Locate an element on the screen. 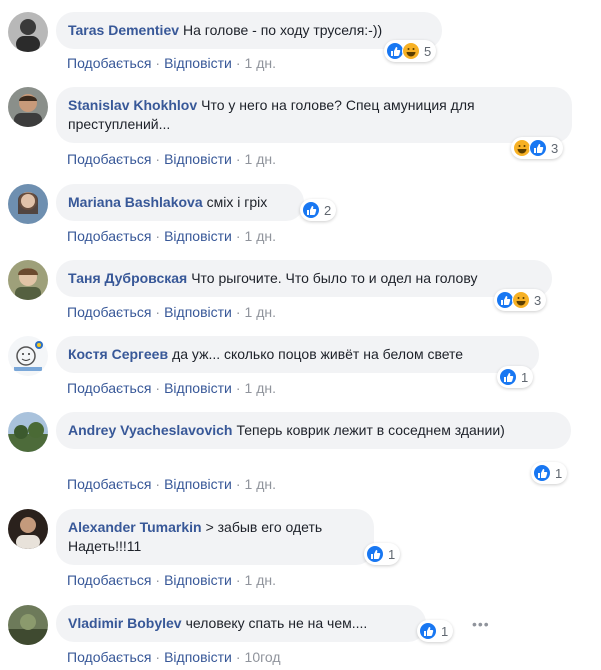 Image resolution: width=601 pixels, height=670 pixels. timestamp: 10год is located at coordinates (263, 657).